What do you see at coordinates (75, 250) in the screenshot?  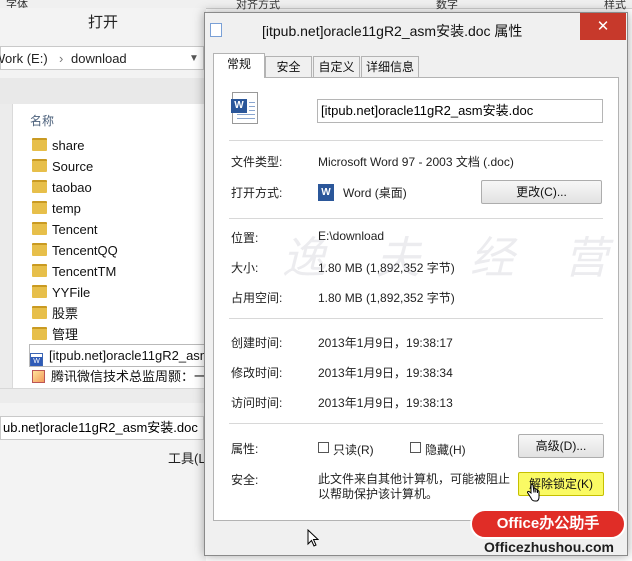 I see `list-item: TencentQQ` at bounding box center [75, 250].